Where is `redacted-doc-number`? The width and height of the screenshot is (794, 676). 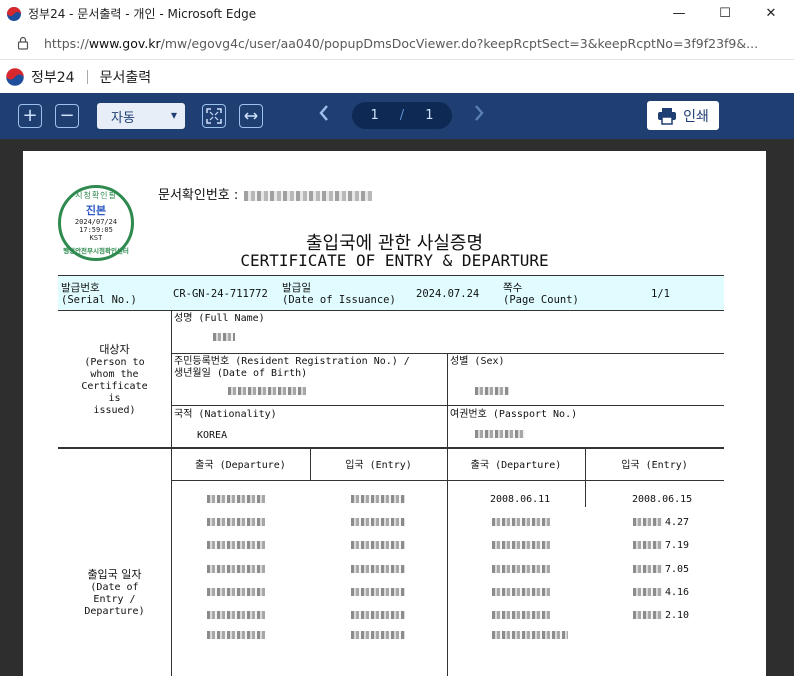
redacted-doc-number is located at coordinates (308, 195).